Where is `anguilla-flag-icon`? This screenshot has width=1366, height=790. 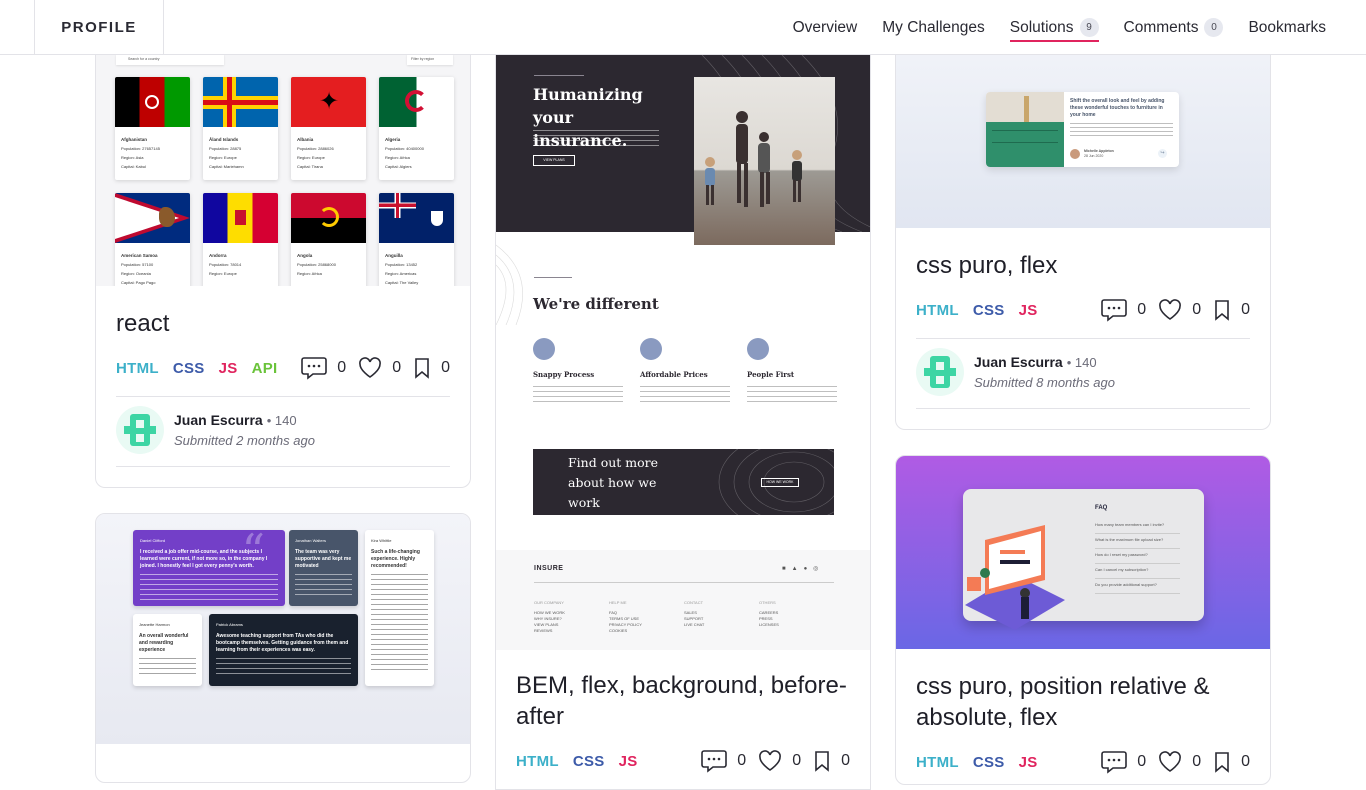
anguilla-flag-icon is located at coordinates (416, 218).